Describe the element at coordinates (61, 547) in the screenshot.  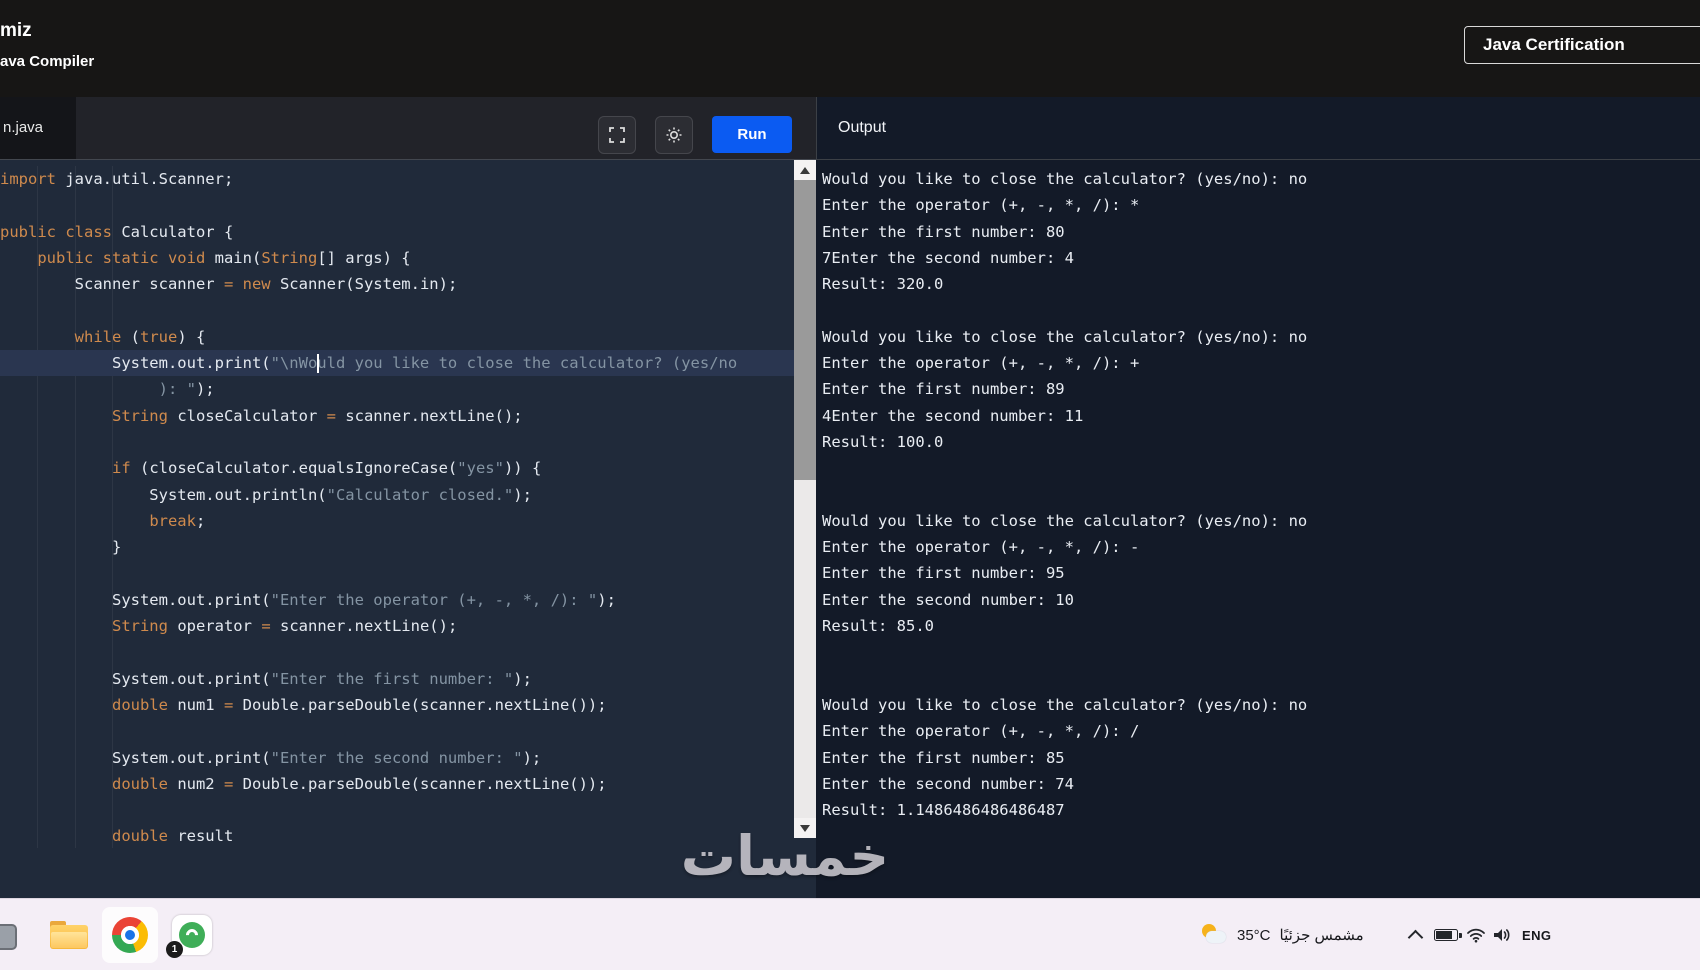
I see `code-line: }` at that location.